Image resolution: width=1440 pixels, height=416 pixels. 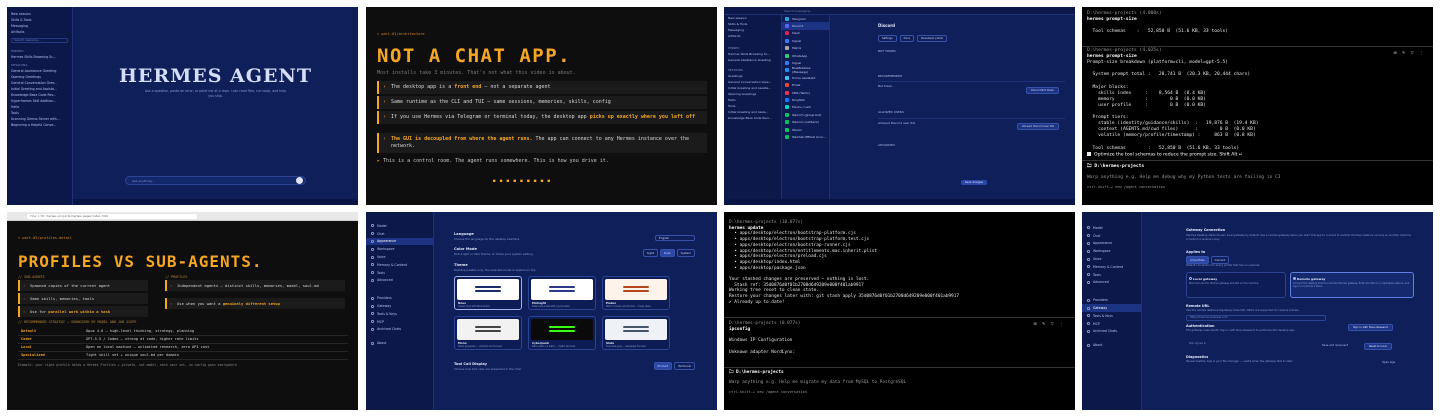 I want to click on platform-icon, so click(x=787, y=107).